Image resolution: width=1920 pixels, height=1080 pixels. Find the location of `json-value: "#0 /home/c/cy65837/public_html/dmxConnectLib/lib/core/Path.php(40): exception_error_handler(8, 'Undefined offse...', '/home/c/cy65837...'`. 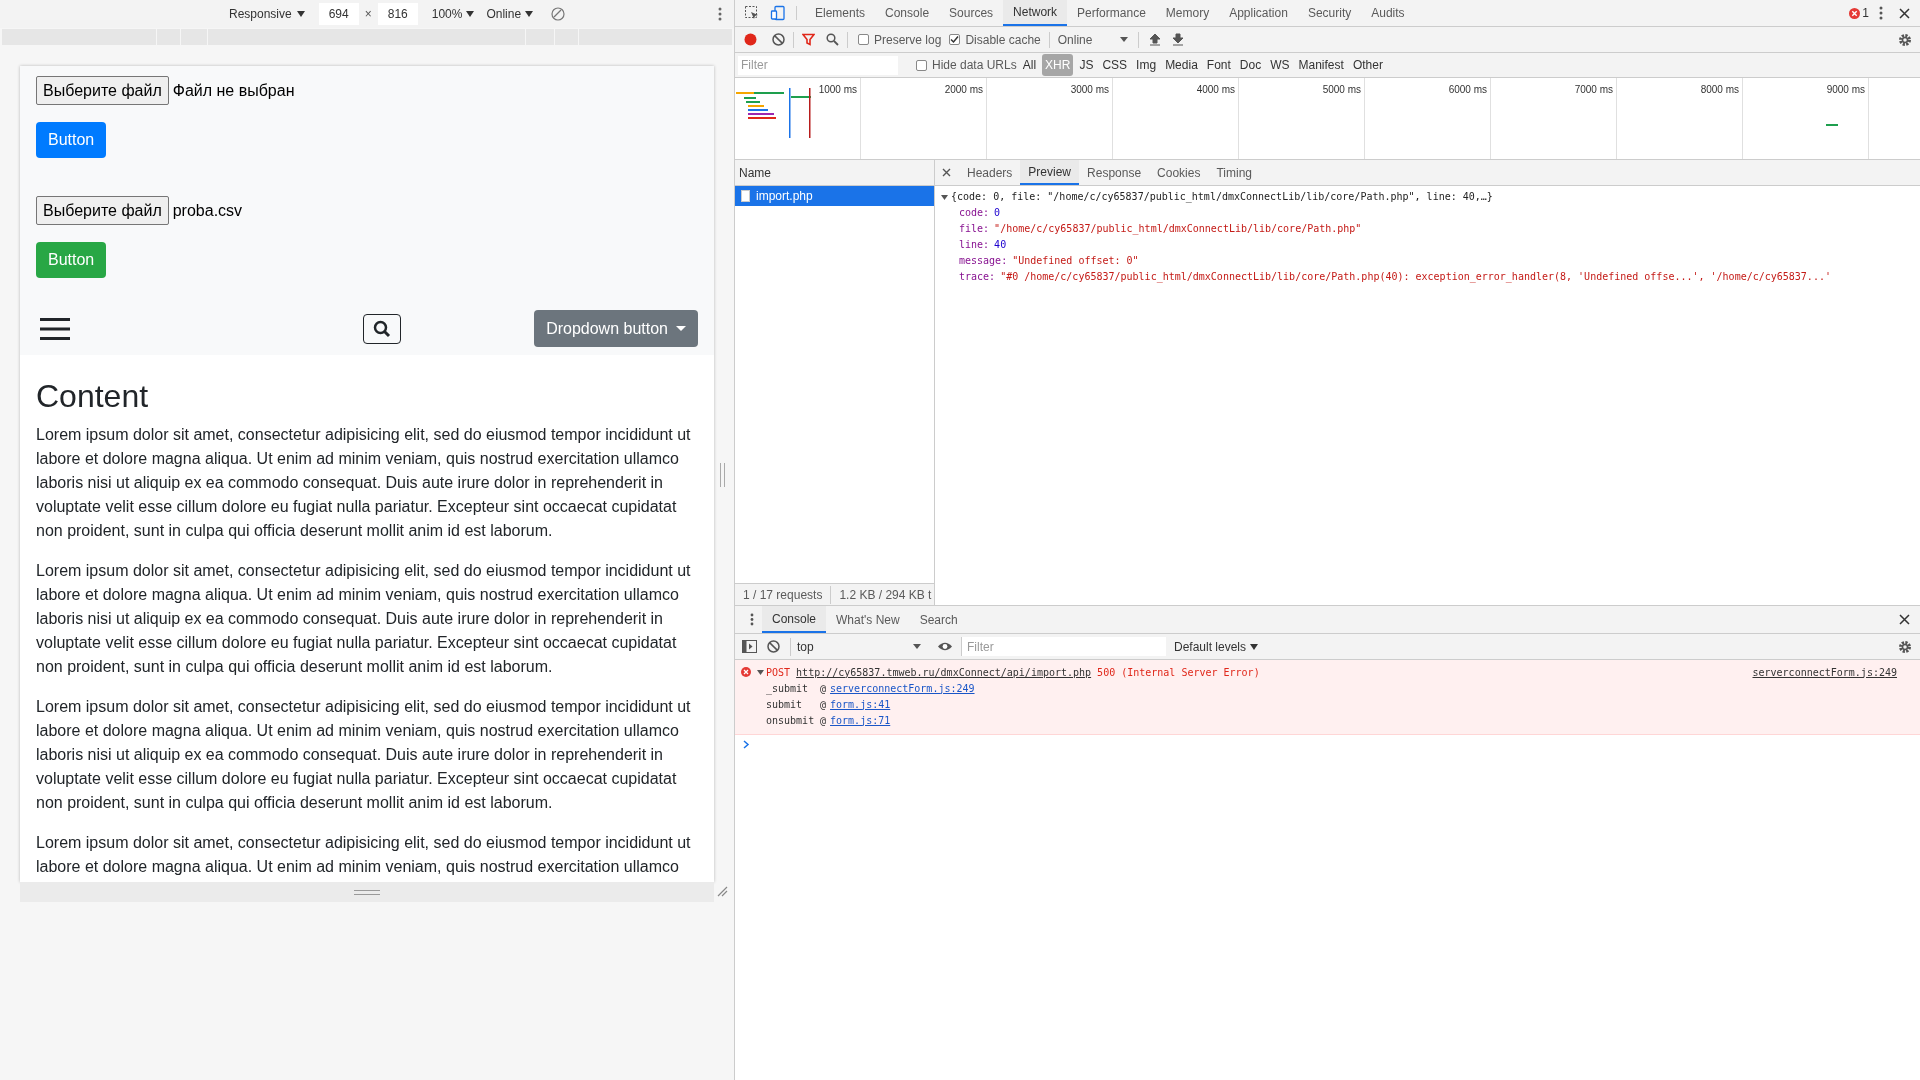

json-value: "#0 /home/c/cy65837/public_html/dmxConnectLib/lib/core/Path.php(40): exception_error_handler(8, 'Undefined offse...', '/home/c/cy65837...' is located at coordinates (1415, 276).